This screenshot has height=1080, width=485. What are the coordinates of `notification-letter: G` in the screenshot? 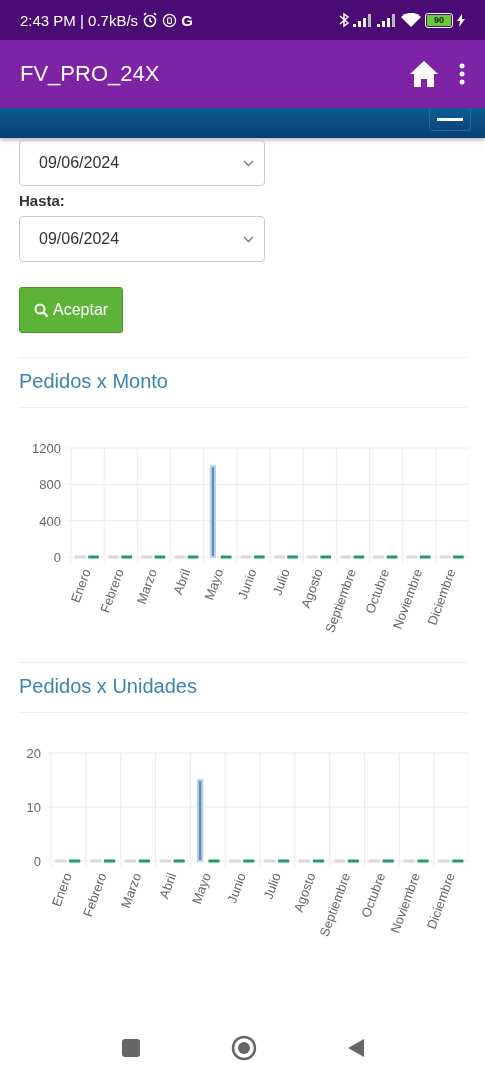 It's located at (187, 20).